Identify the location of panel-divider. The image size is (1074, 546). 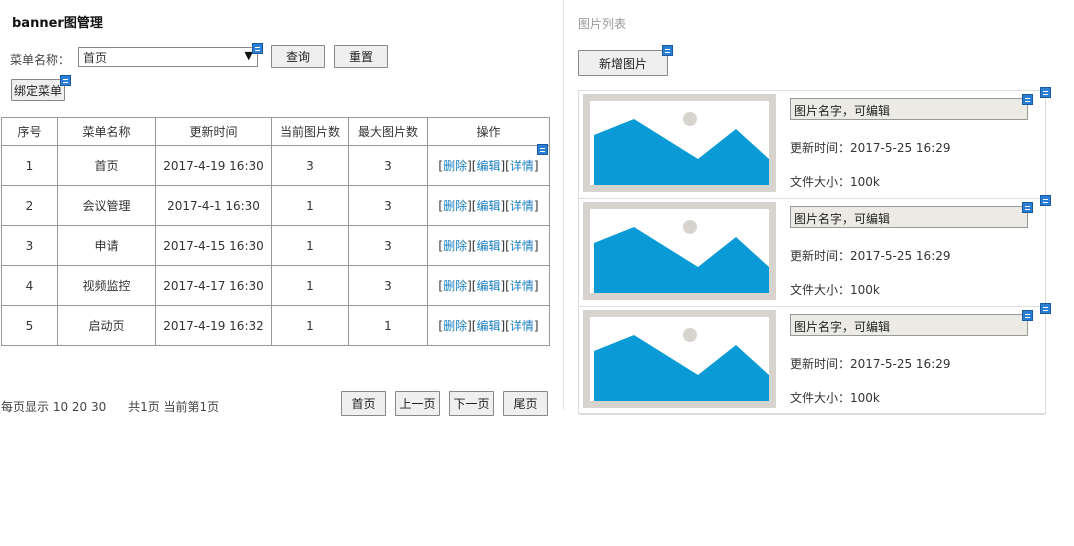
(563, 205).